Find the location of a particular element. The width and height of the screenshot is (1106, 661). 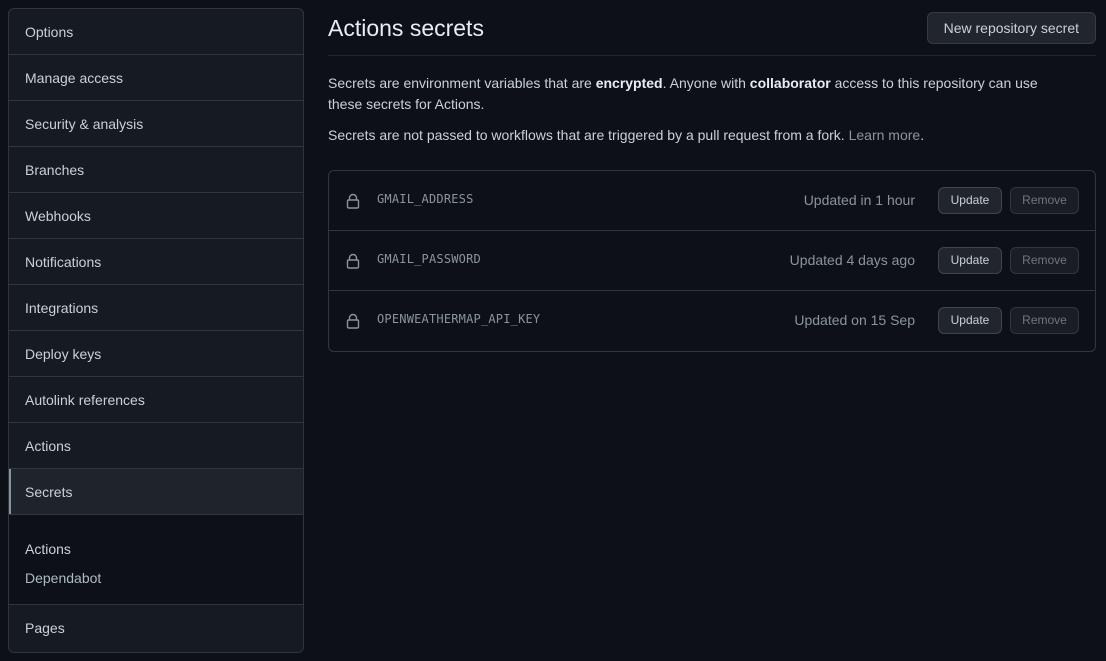

desc-encrypted: encrypted is located at coordinates (629, 83).